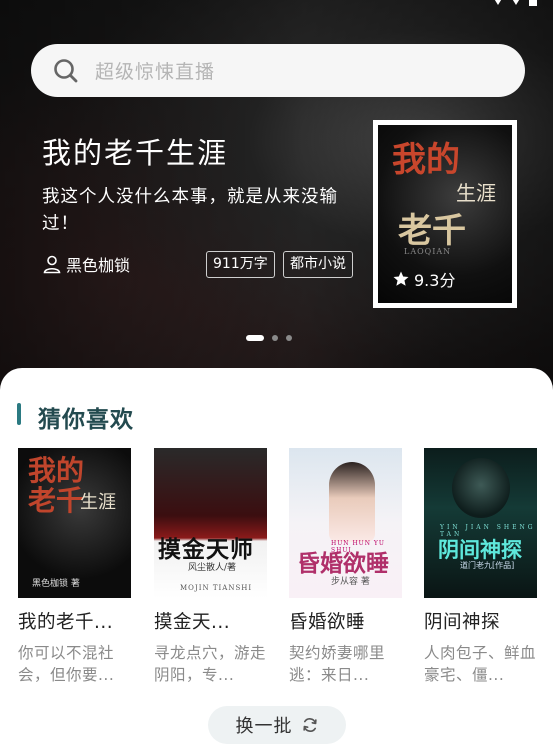  What do you see at coordinates (476, 193) in the screenshot?
I see `cover-title-line3: 生涯` at bounding box center [476, 193].